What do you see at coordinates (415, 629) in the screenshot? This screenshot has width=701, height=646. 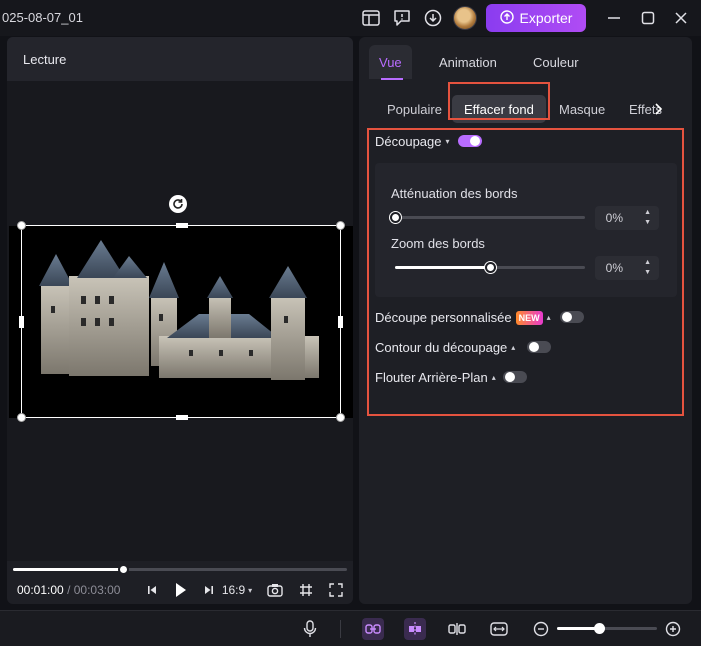 I see `magnet-icon` at bounding box center [415, 629].